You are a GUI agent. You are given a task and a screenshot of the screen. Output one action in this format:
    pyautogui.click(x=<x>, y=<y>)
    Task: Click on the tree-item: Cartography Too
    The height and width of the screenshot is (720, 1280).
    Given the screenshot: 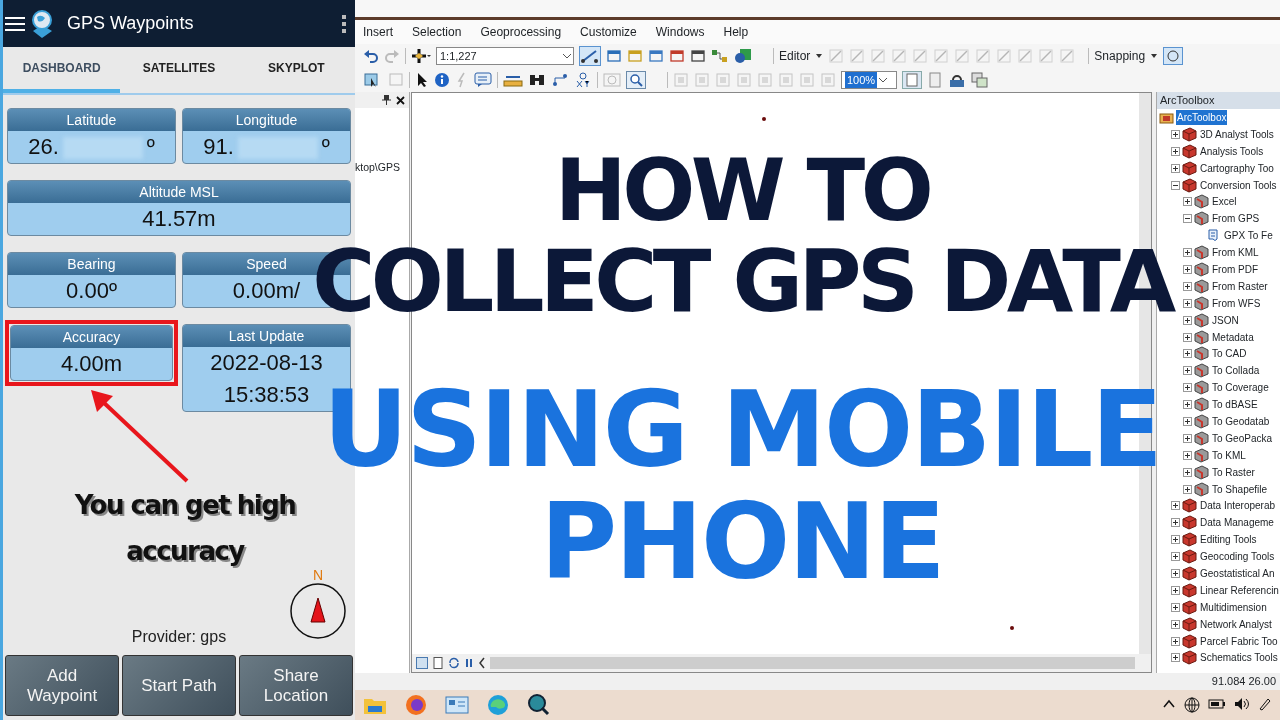 What is the action you would take?
    pyautogui.click(x=1237, y=168)
    